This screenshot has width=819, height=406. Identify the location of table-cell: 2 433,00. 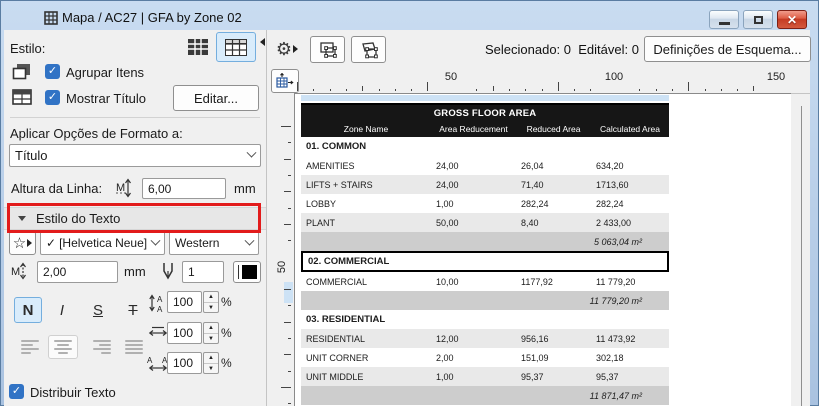
(630, 223).